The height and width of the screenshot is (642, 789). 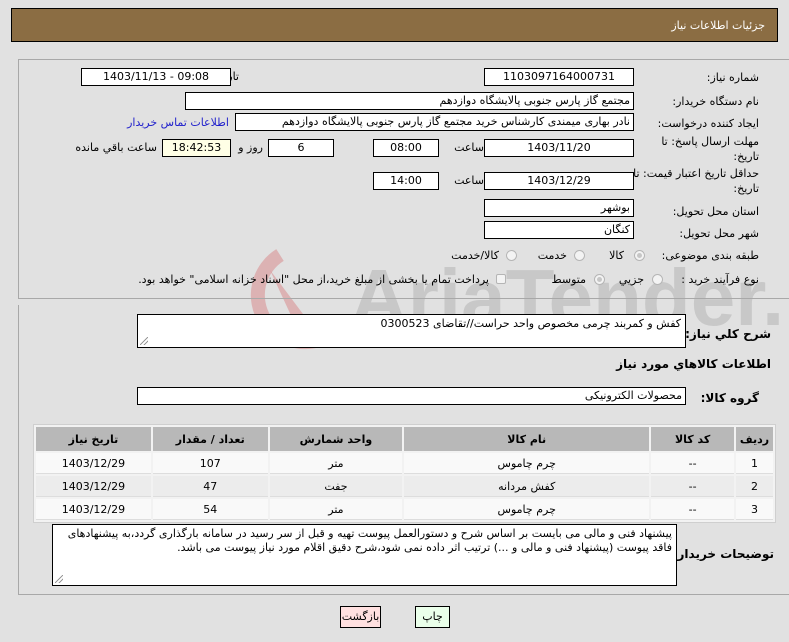 I want to click on buyer-notes-label: توضیحات خریدار:, so click(x=723, y=554).